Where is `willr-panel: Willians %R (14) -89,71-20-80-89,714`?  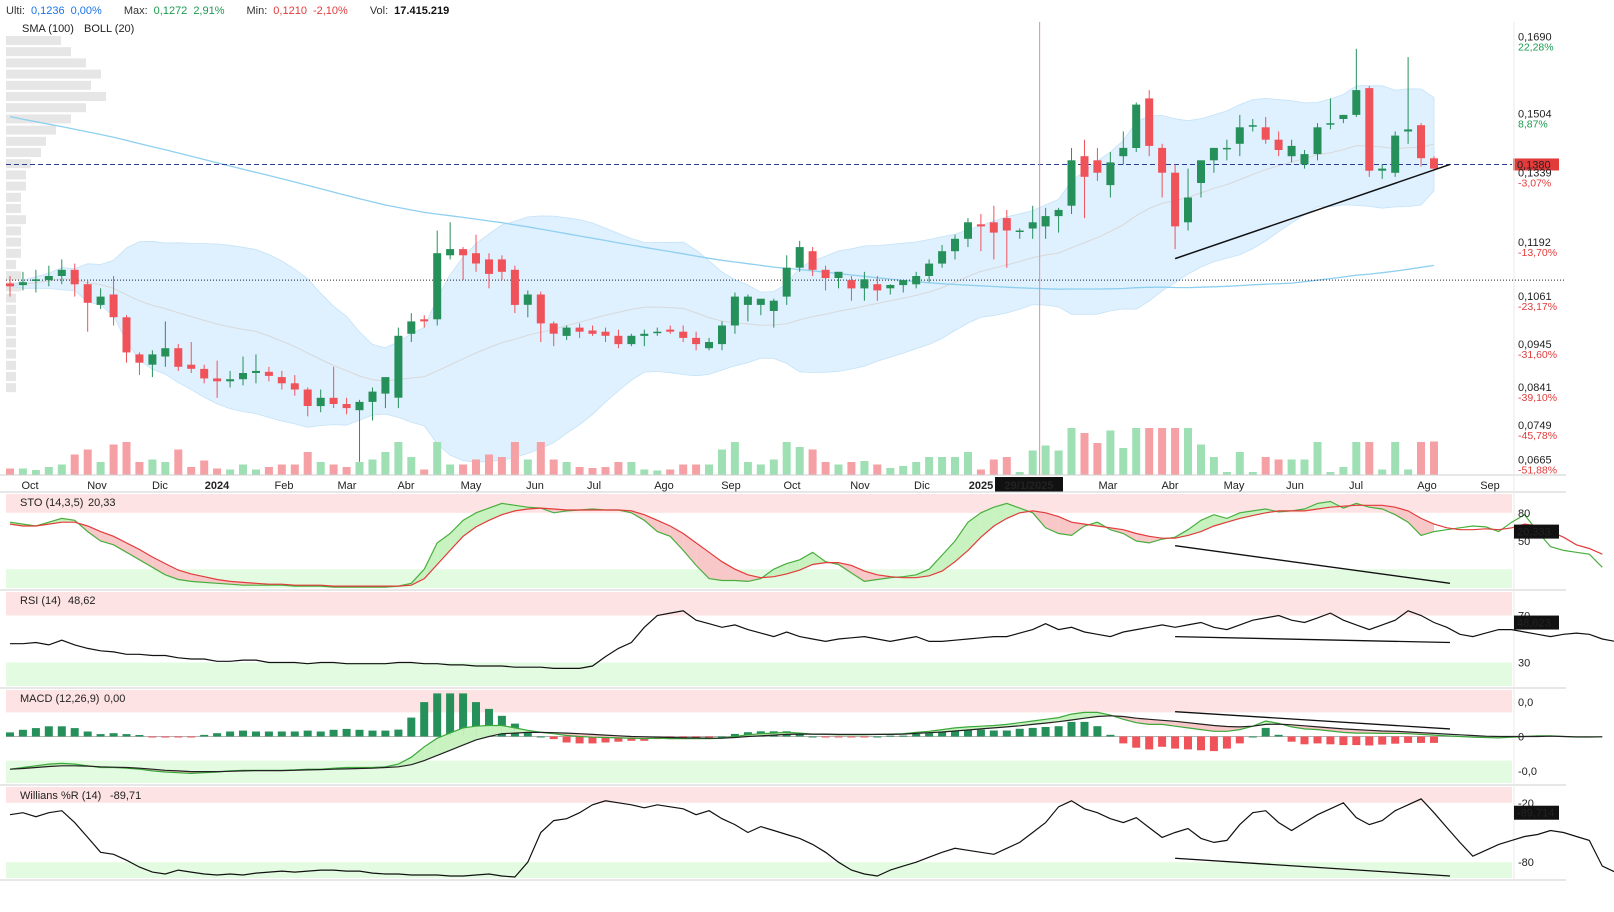 willr-panel: Willians %R (14) -89,71-20-80-89,714 is located at coordinates (810, 832).